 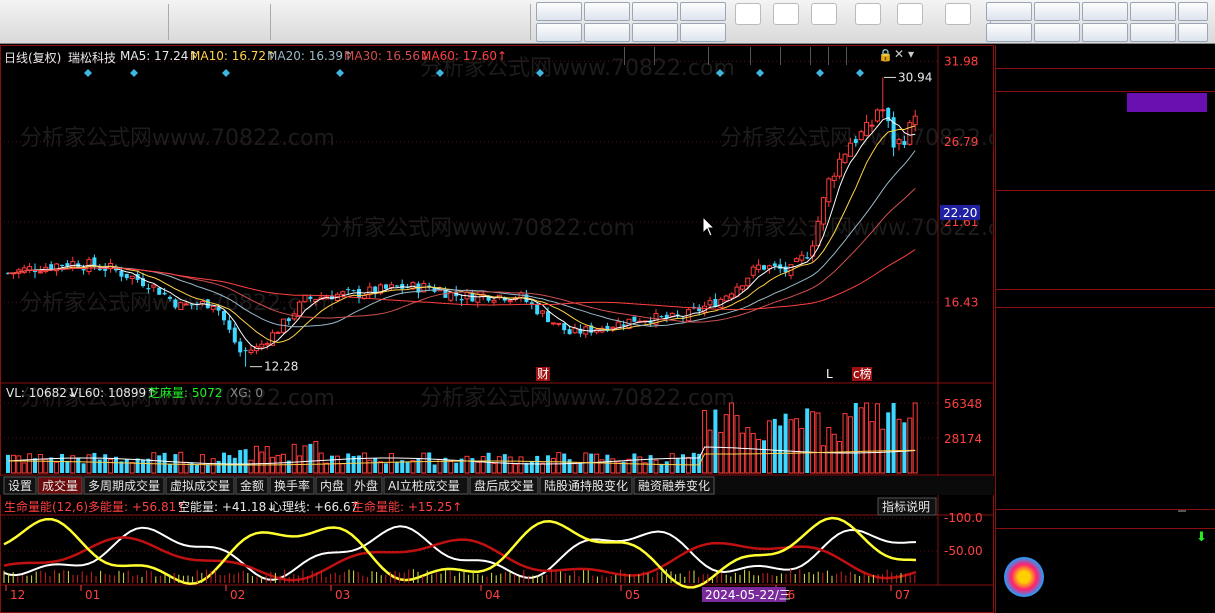 What do you see at coordinates (294, 22) in the screenshot?
I see `star-button` at bounding box center [294, 22].